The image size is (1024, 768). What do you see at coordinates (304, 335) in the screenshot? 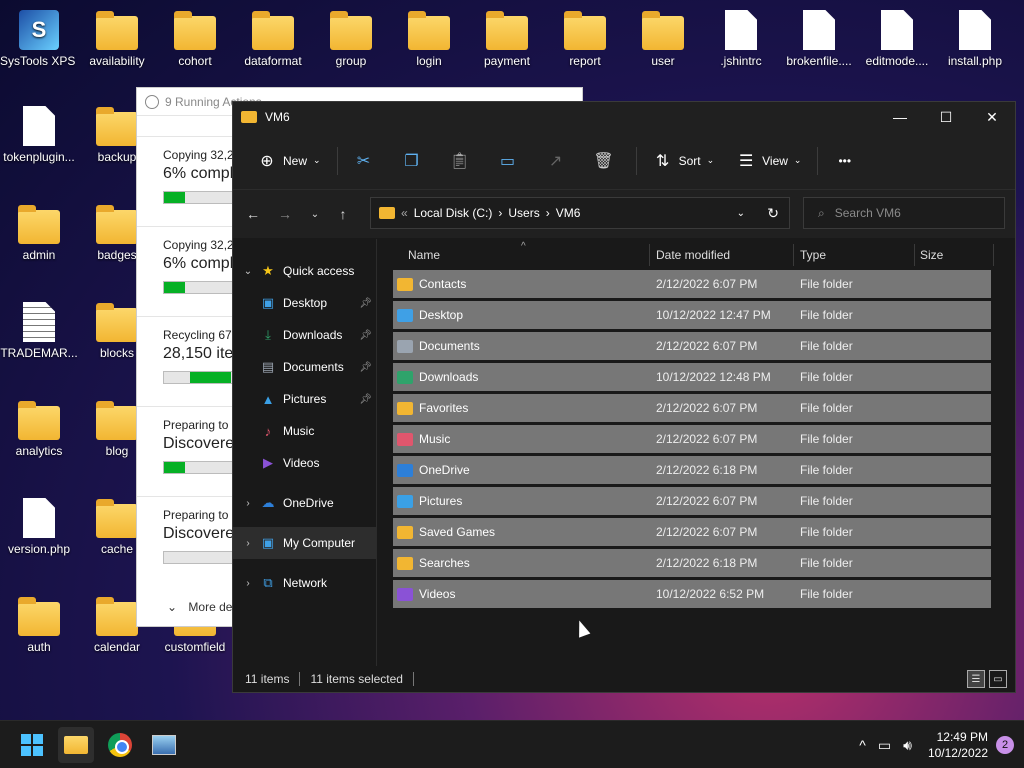
I see `nav-item-downloads: ⤓ Downloads 📌︎` at bounding box center [304, 335].